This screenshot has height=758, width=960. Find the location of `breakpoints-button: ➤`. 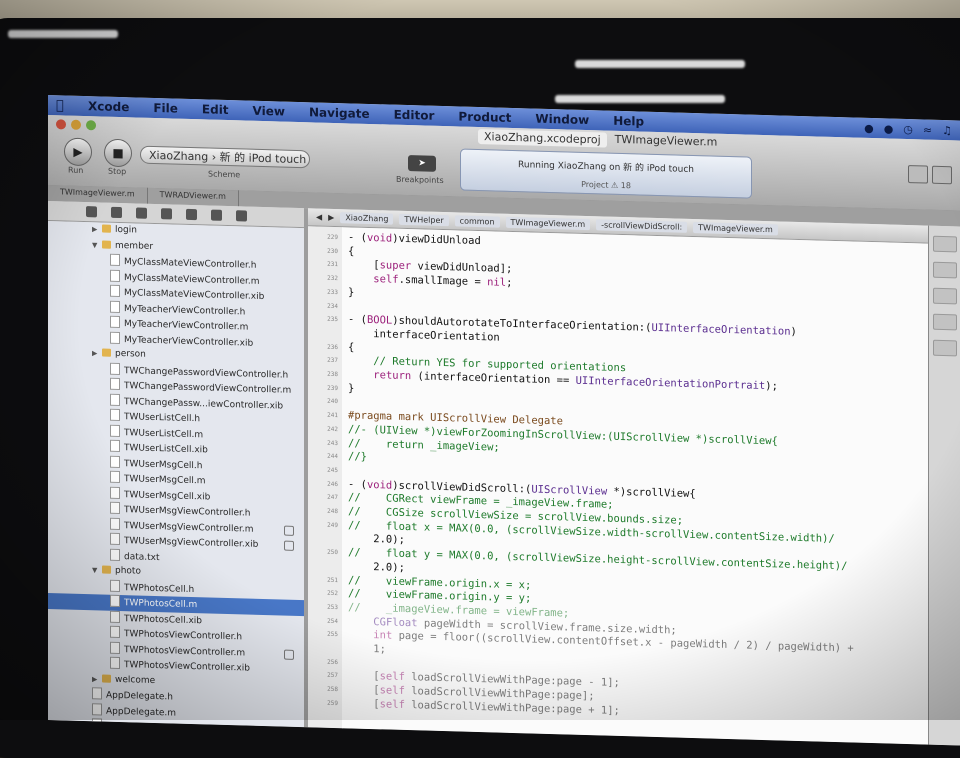

breakpoints-button: ➤ is located at coordinates (422, 163).